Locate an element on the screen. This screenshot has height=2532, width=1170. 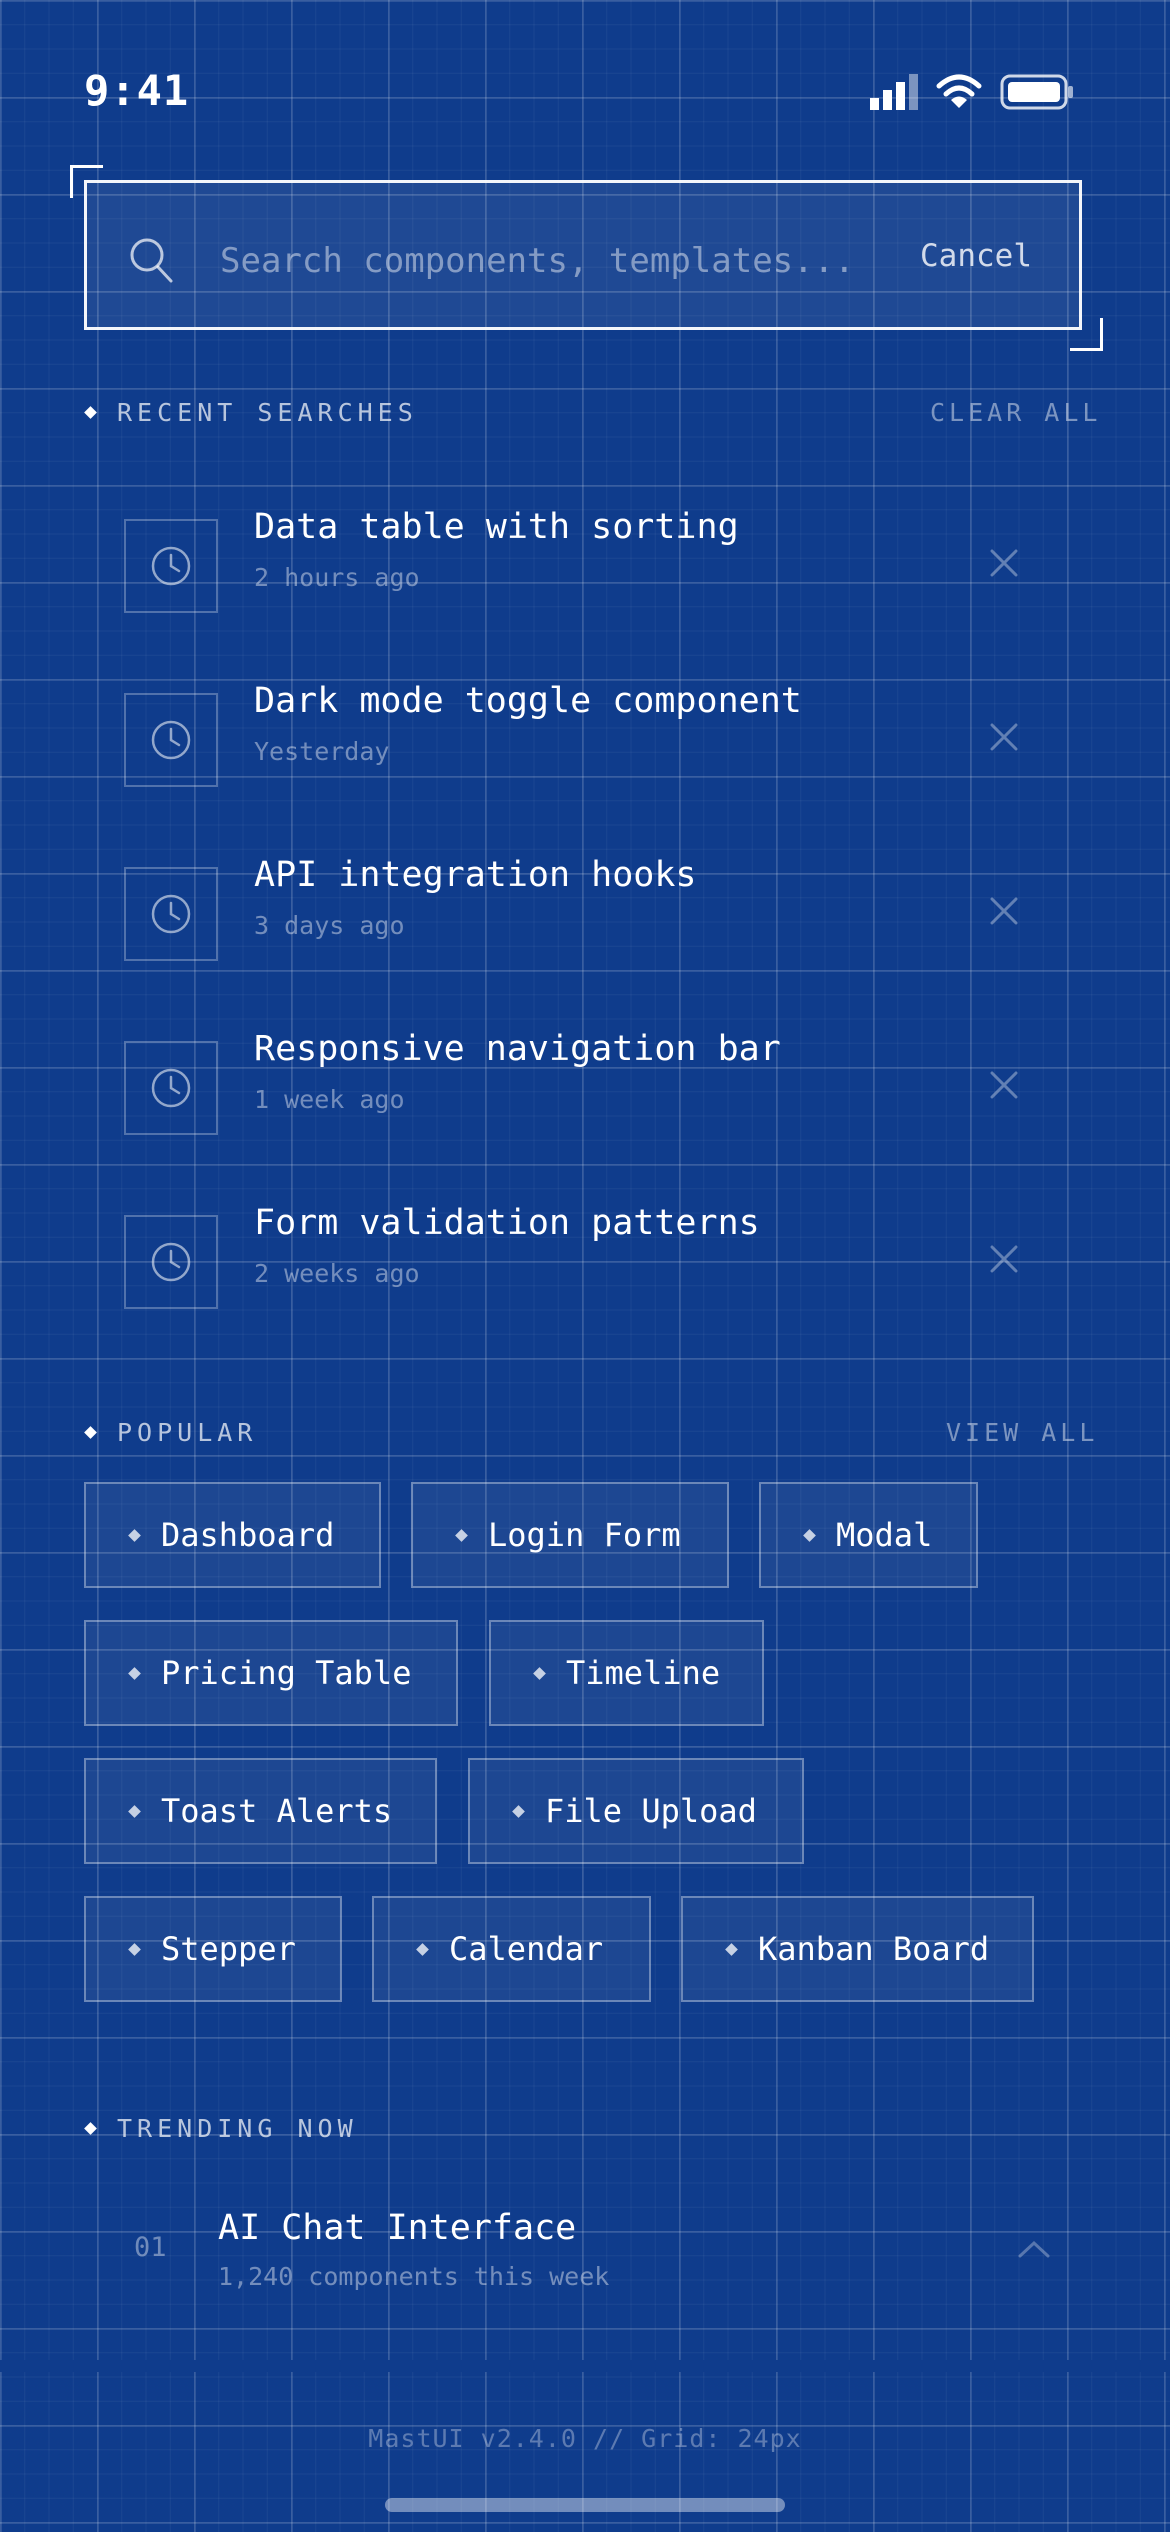
recent-search-time: 2 hours ago is located at coordinates (337, 577).